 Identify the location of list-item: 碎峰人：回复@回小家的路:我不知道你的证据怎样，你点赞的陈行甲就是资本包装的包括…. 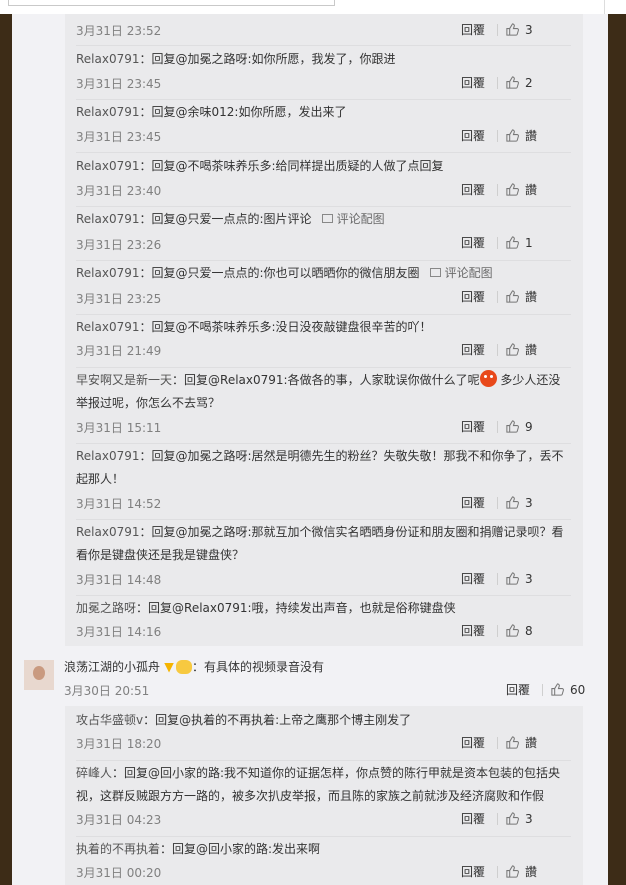
(323, 799).